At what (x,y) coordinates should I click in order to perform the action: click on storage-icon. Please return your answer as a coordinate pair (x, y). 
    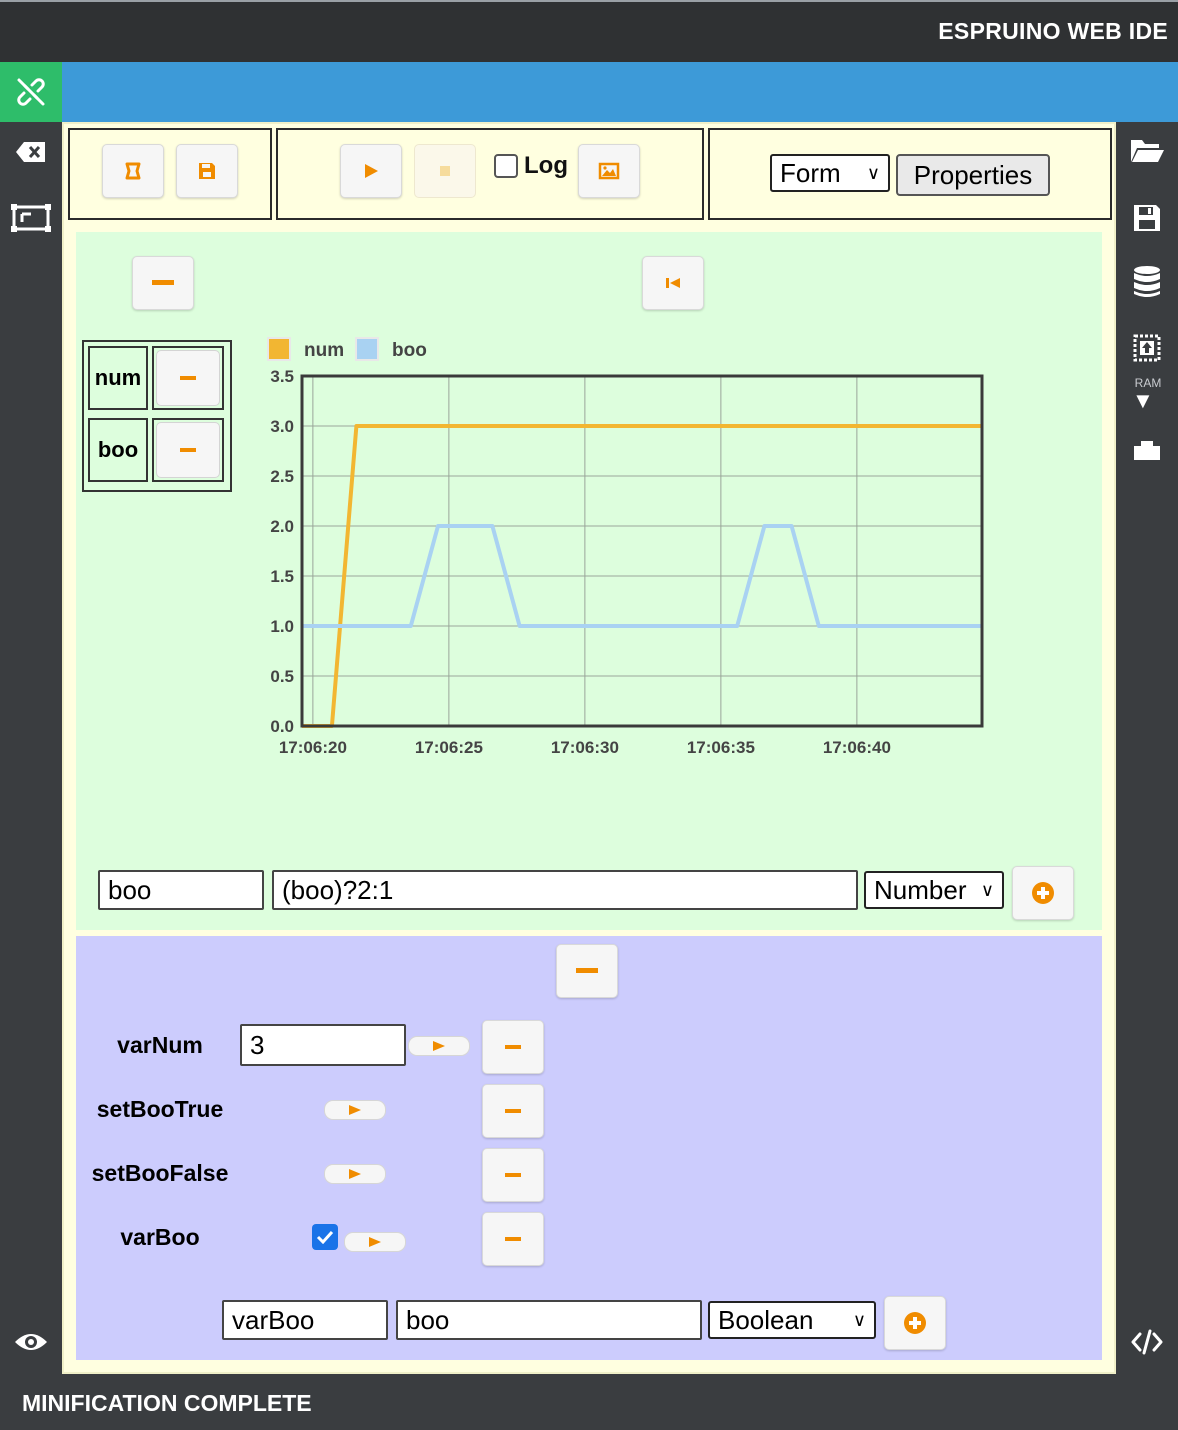
    Looking at the image, I should click on (1147, 282).